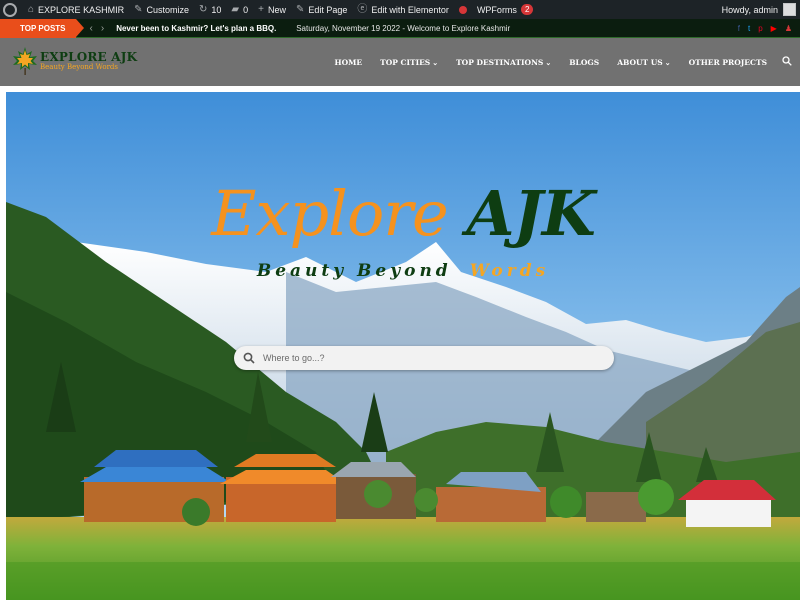 Image resolution: width=800 pixels, height=600 pixels. What do you see at coordinates (428, 358) in the screenshot?
I see `search-input` at bounding box center [428, 358].